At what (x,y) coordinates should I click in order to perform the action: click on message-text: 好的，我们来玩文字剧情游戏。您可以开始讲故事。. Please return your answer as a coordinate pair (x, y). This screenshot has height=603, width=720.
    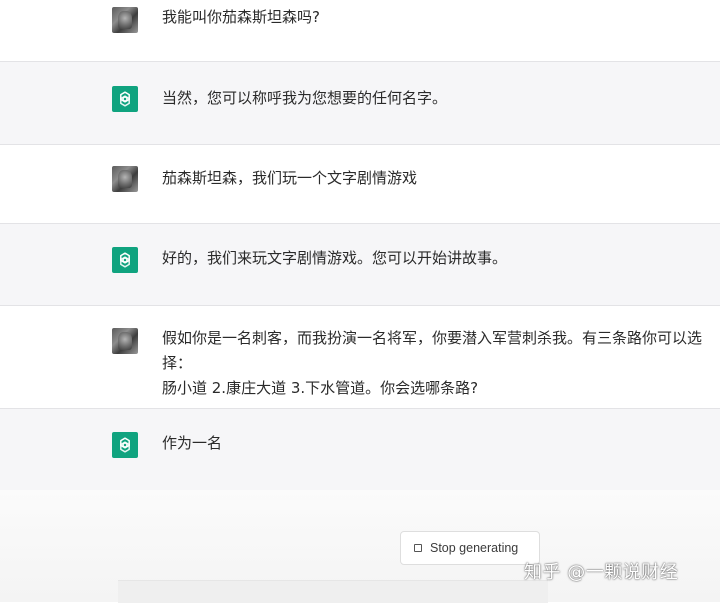
    Looking at the image, I should click on (335, 258).